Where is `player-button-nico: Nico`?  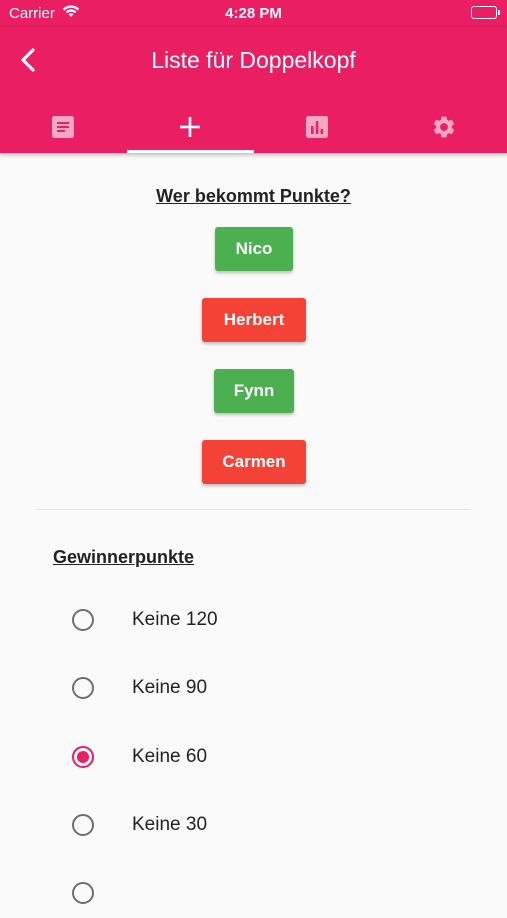 player-button-nico: Nico is located at coordinates (254, 249).